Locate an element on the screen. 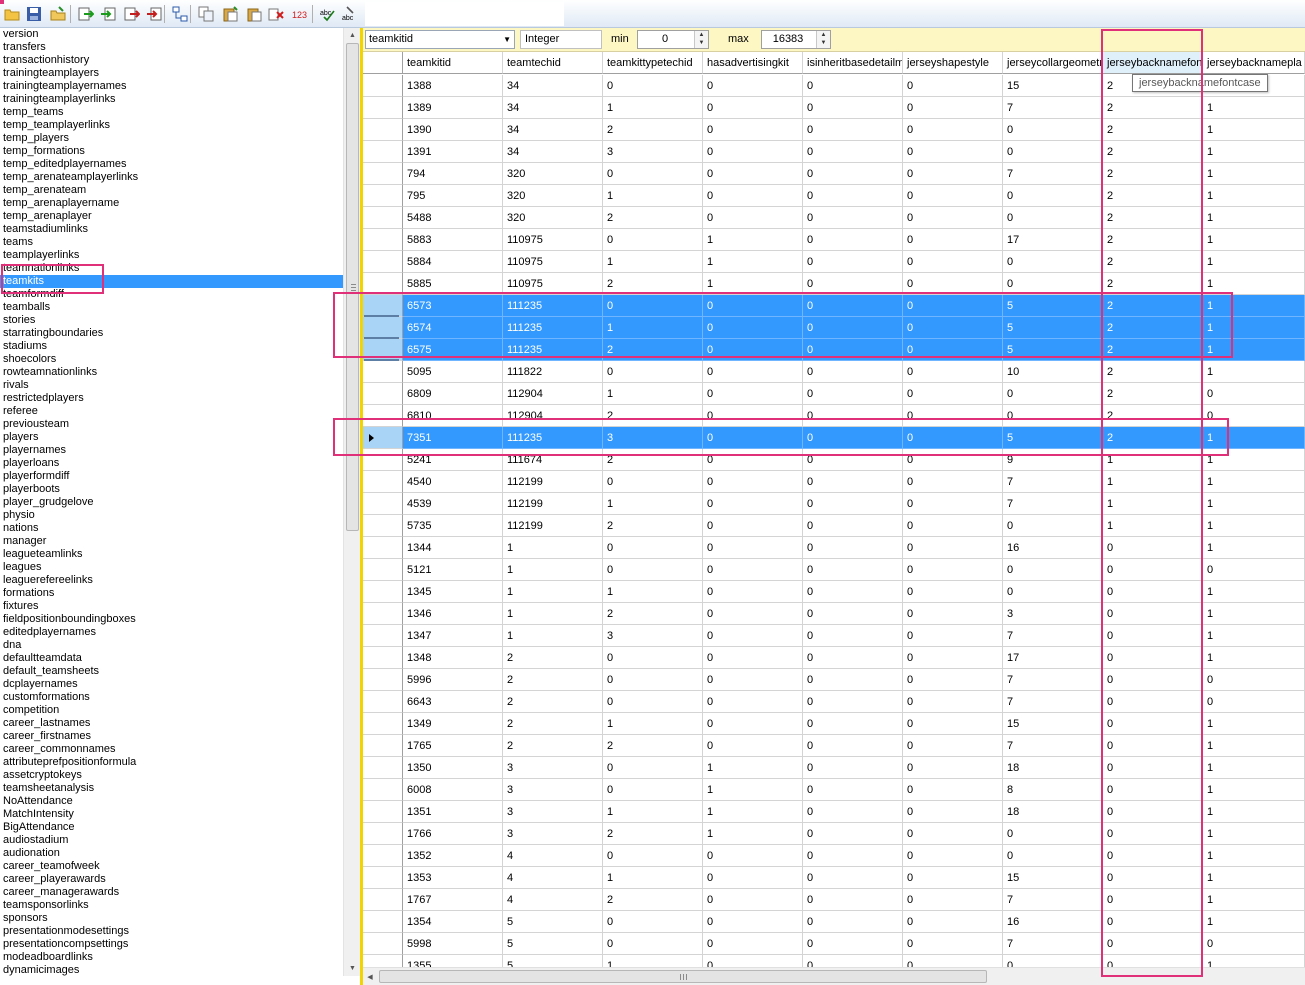 This screenshot has height=985, width=1305. grid-cell: 6575 is located at coordinates (453, 350).